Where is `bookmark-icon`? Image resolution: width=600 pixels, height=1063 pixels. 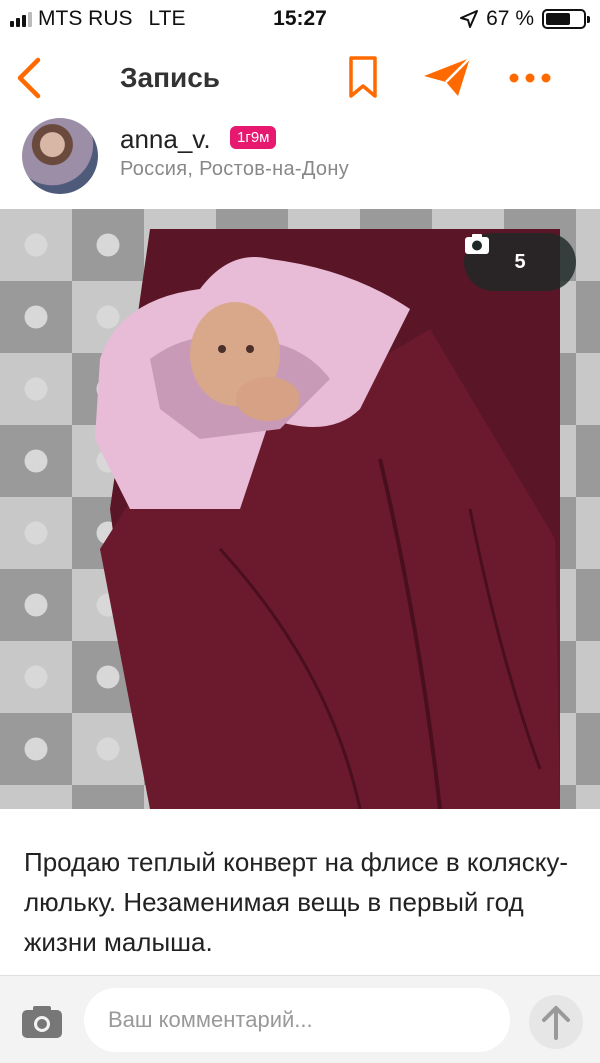
bookmark-icon is located at coordinates (363, 77).